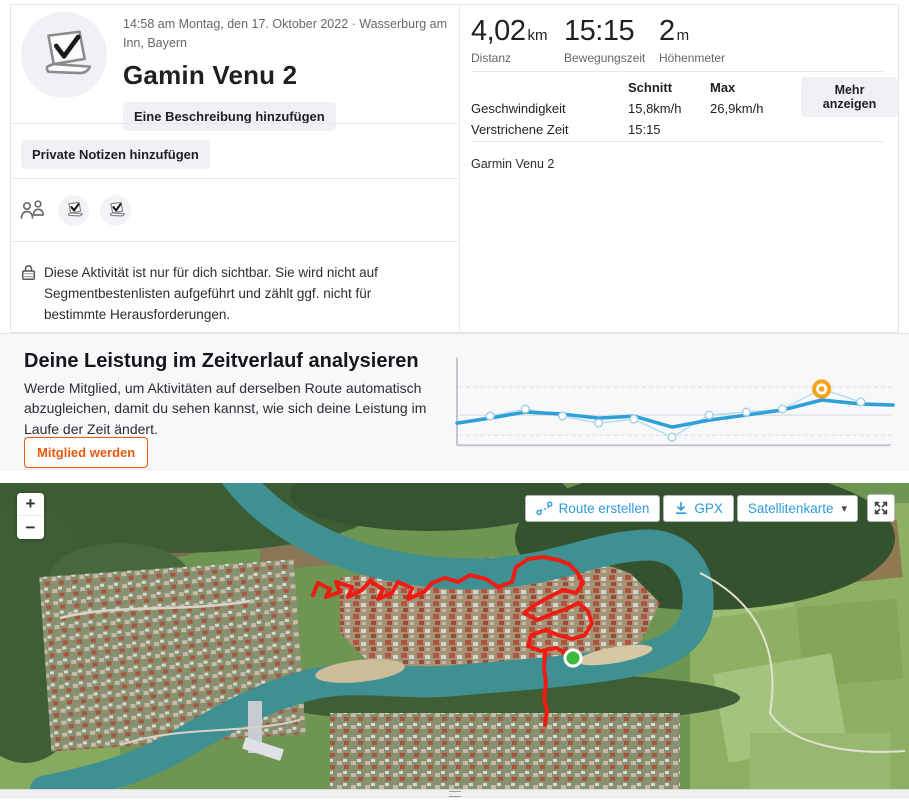 The width and height of the screenshot is (909, 801). What do you see at coordinates (655, 108) in the screenshot?
I see `row-speed-avg: 15,8km/h` at bounding box center [655, 108].